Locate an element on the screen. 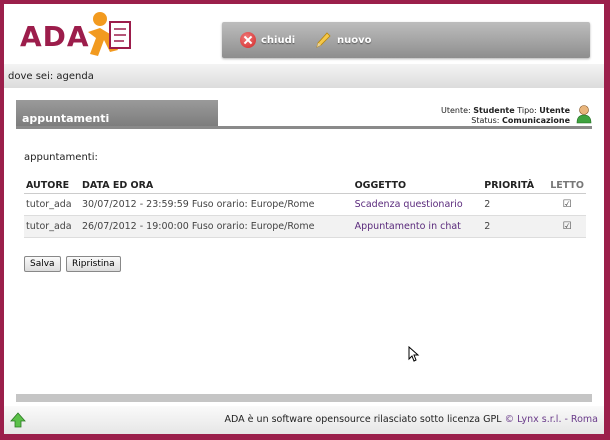 The image size is (610, 440). col-header-datetime: DATA ED ORA is located at coordinates (216, 185).